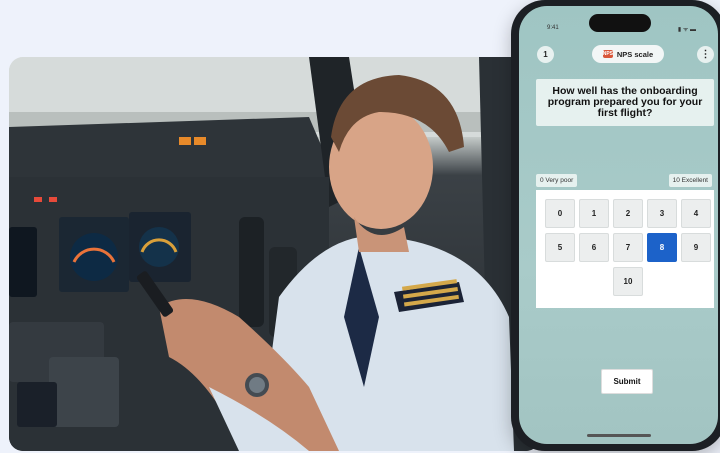 The image size is (720, 453). Describe the element at coordinates (696, 247) in the screenshot. I see `nps-option-9: 9` at that location.